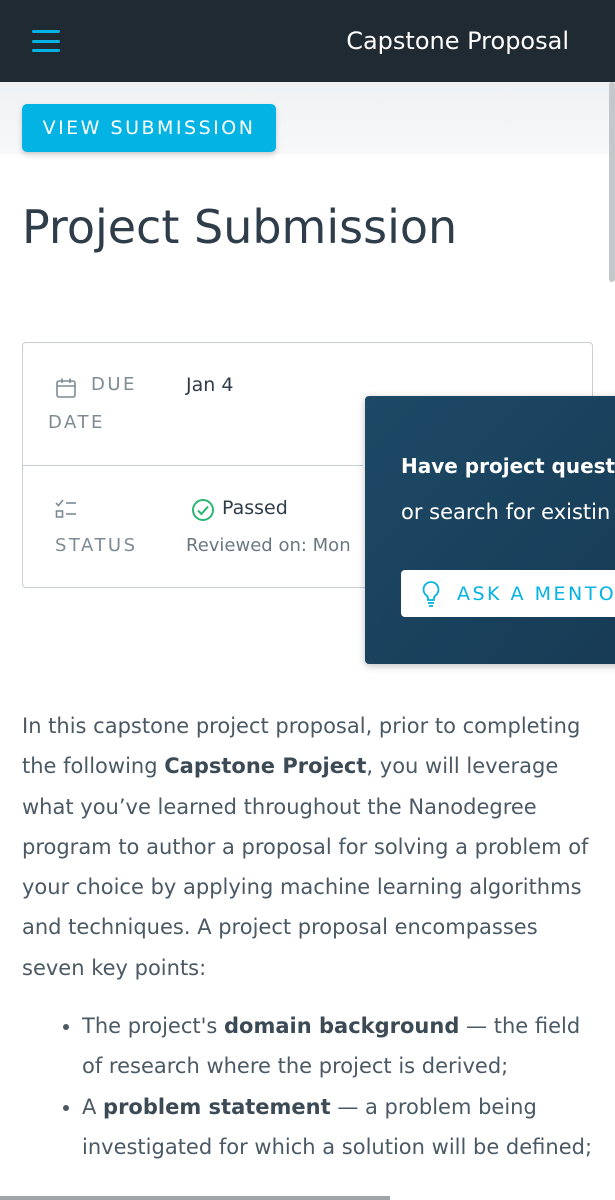  What do you see at coordinates (203, 510) in the screenshot?
I see `check-circle-icon` at bounding box center [203, 510].